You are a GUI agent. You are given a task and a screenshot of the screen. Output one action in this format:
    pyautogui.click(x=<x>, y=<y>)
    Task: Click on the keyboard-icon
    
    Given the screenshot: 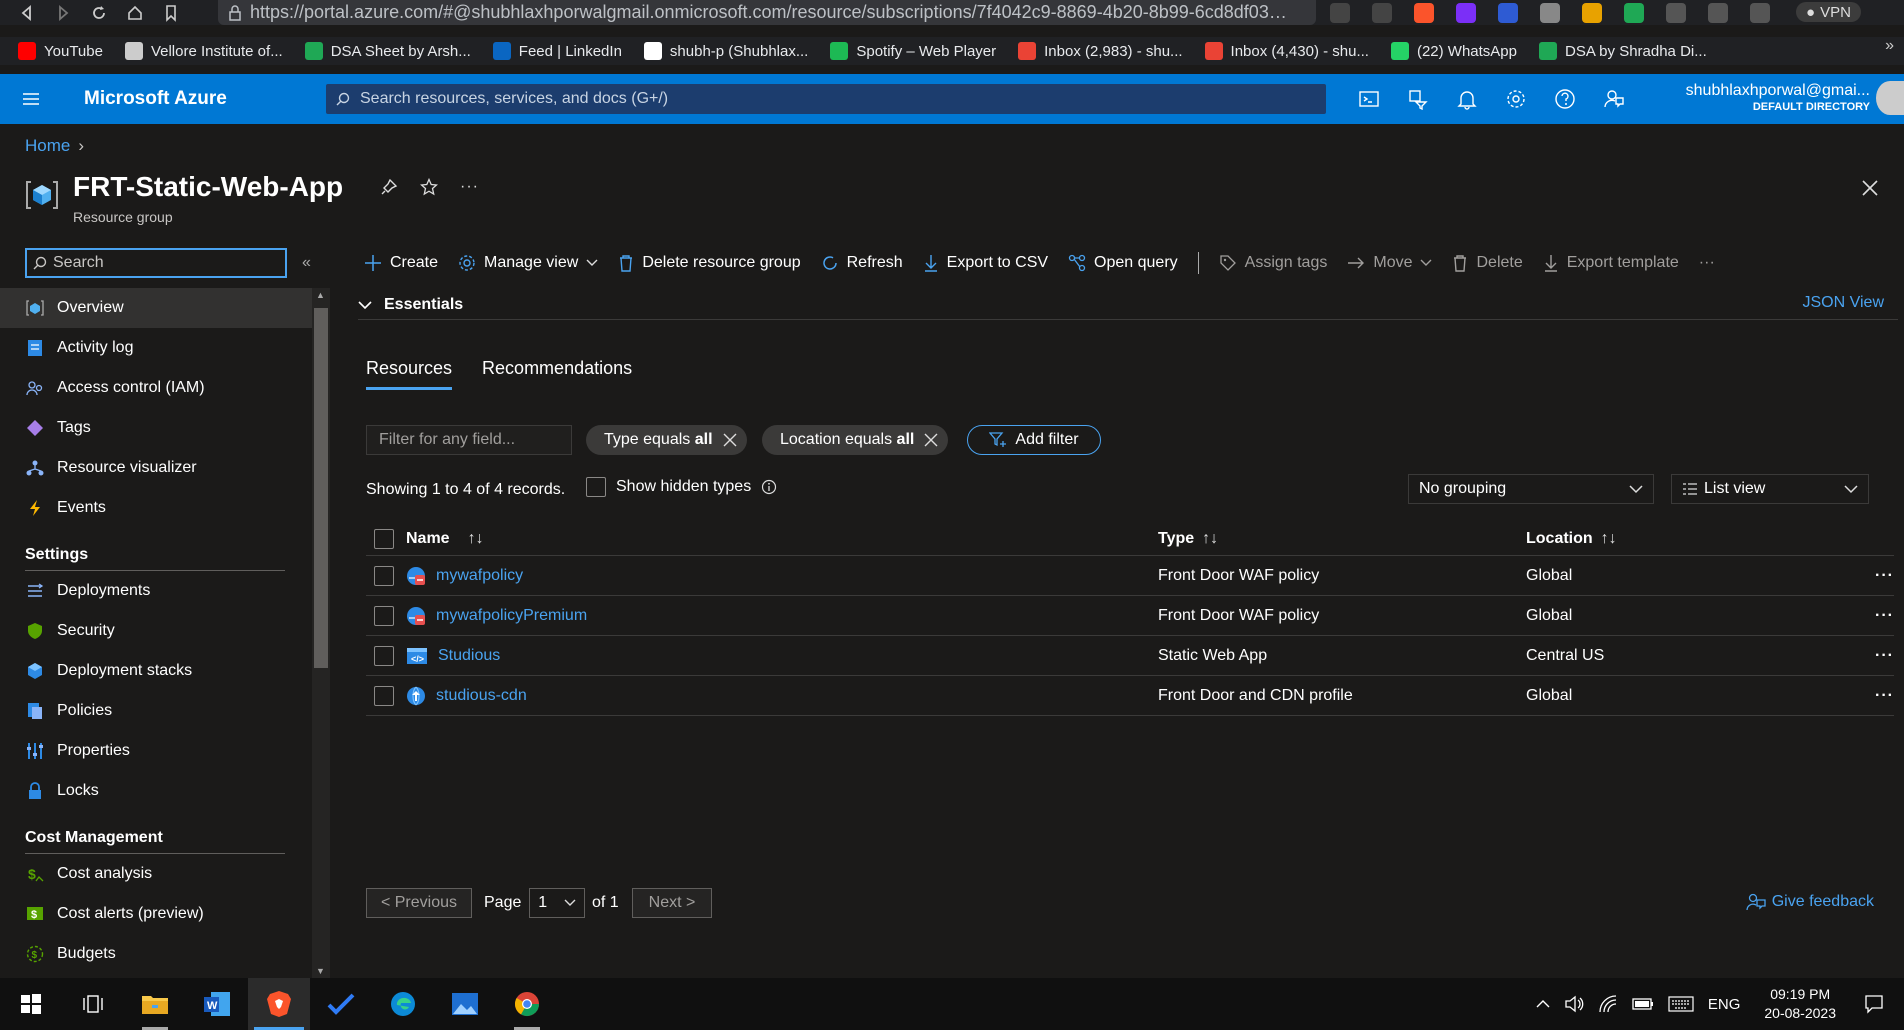 What is the action you would take?
    pyautogui.click(x=1681, y=1004)
    